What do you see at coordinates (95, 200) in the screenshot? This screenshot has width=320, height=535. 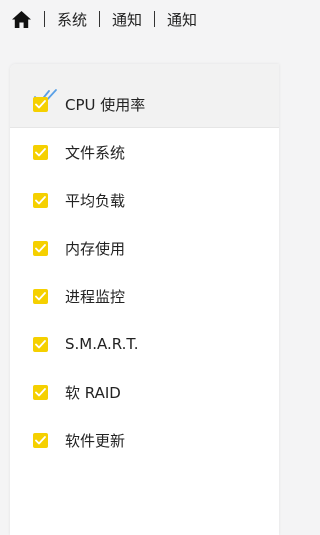 I see `item-label: 平均负载` at bounding box center [95, 200].